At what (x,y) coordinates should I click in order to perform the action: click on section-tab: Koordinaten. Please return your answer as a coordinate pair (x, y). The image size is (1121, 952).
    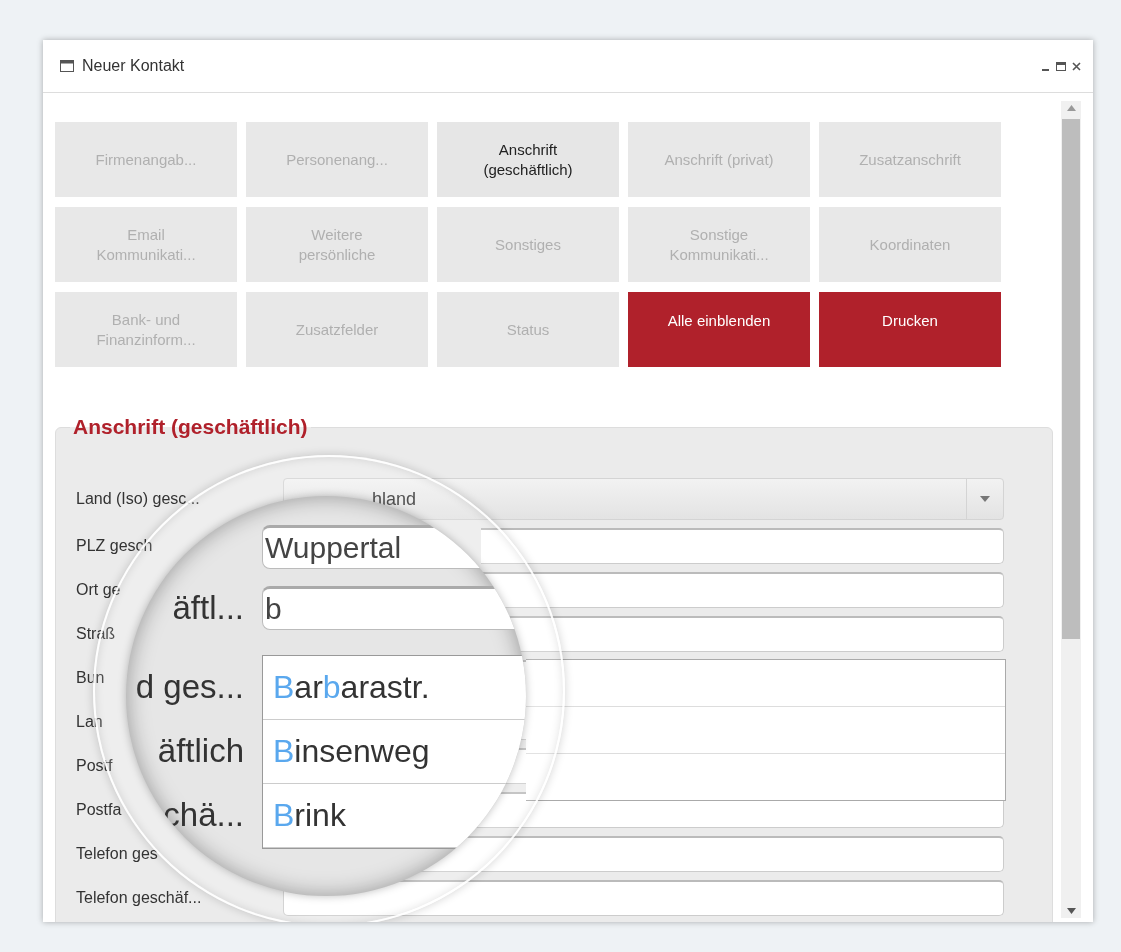
    Looking at the image, I should click on (910, 244).